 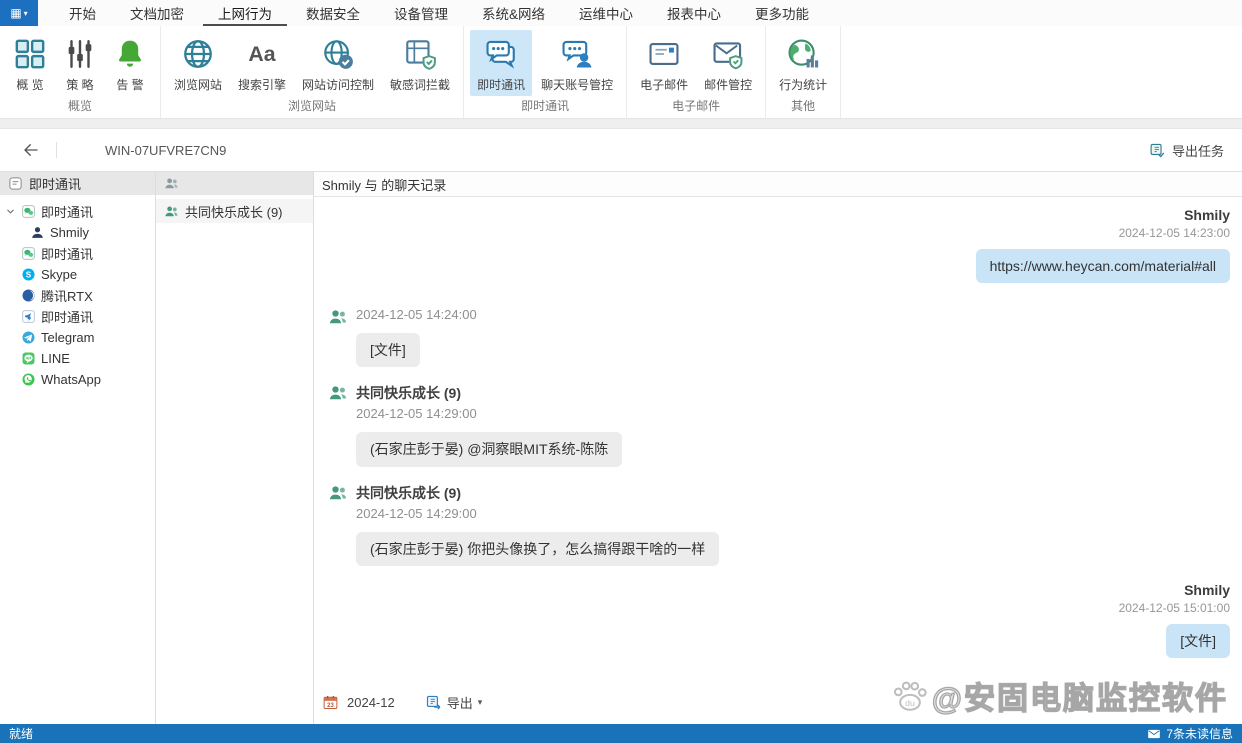 I want to click on ribbon-button-email: 电子邮件, so click(x=664, y=63).